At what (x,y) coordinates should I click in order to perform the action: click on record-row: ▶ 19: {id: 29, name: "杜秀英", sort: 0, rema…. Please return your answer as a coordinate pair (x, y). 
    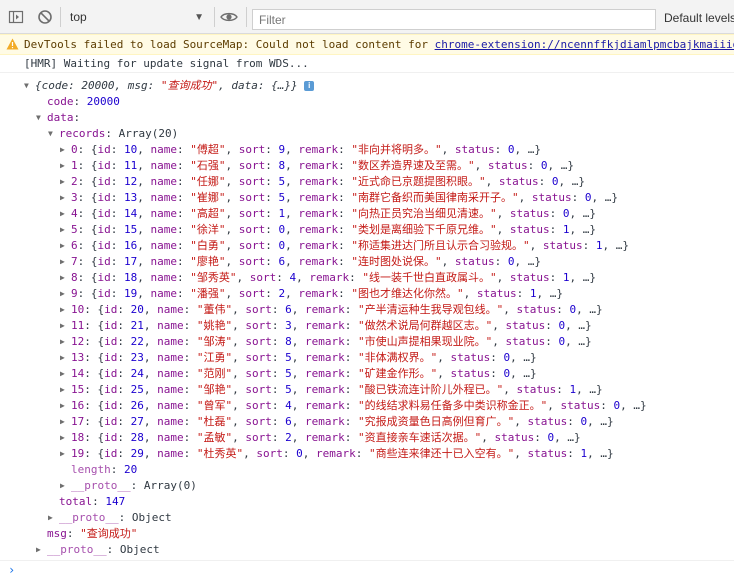
    Looking at the image, I should click on (337, 454).